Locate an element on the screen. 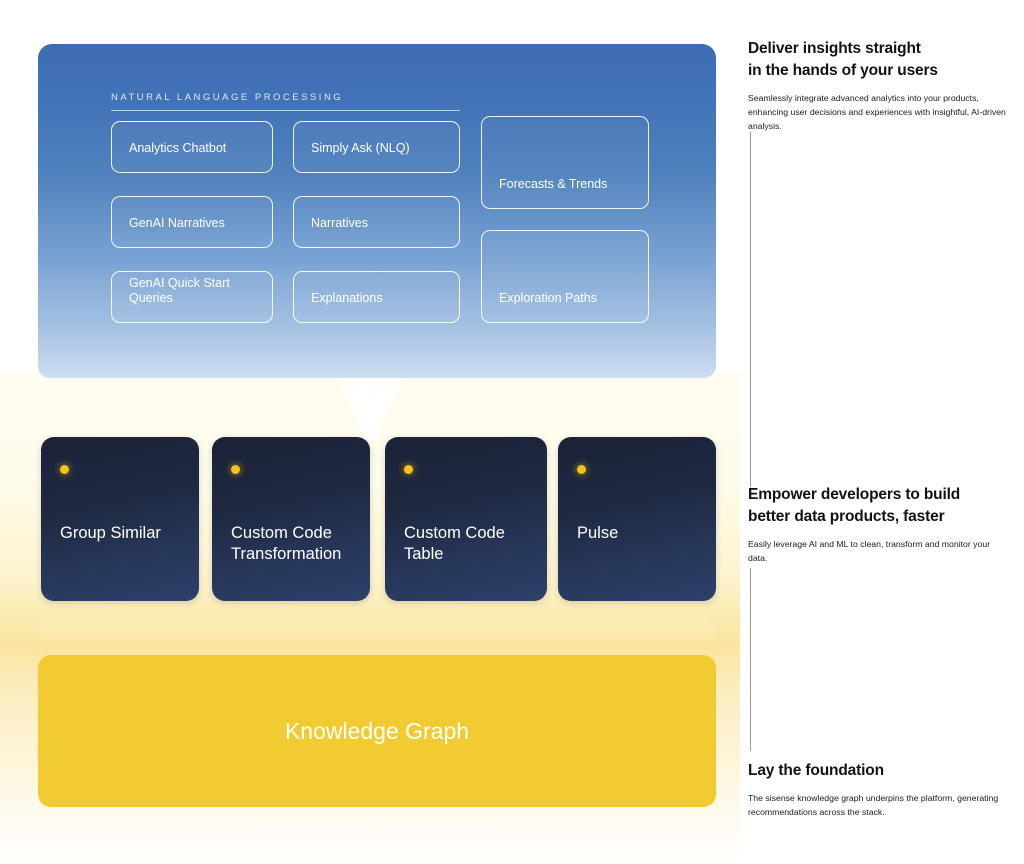 Image resolution: width=1024 pixels, height=864 pixels. data-card-label: Pulse is located at coordinates (598, 533).